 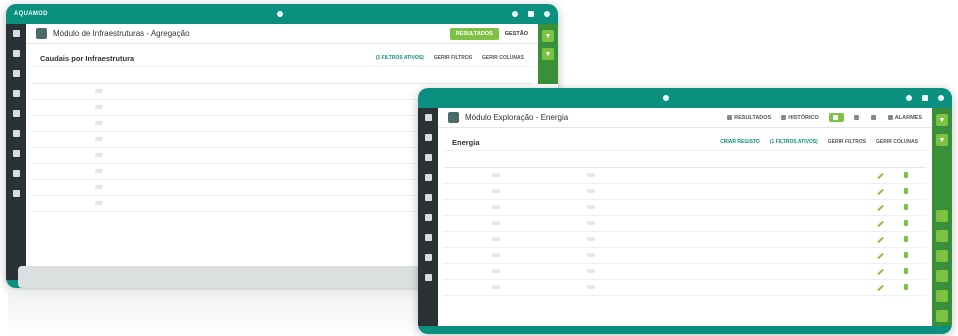 I want to click on chart-rail-icon, so click(x=942, y=276).